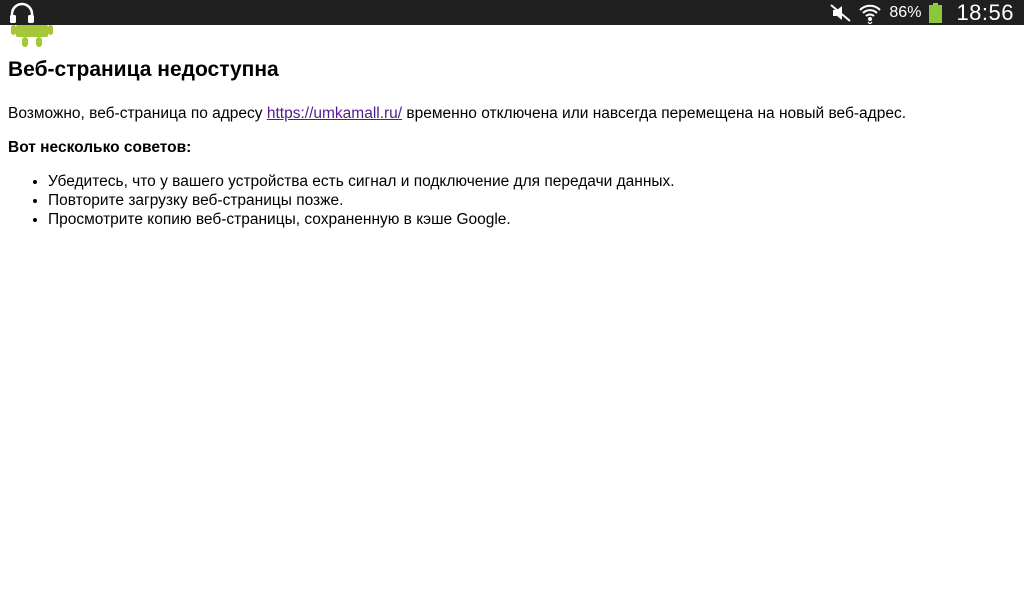 The width and height of the screenshot is (1024, 600). What do you see at coordinates (137, 113) in the screenshot?
I see `intro-before: Возможно, веб-страница по адресу` at bounding box center [137, 113].